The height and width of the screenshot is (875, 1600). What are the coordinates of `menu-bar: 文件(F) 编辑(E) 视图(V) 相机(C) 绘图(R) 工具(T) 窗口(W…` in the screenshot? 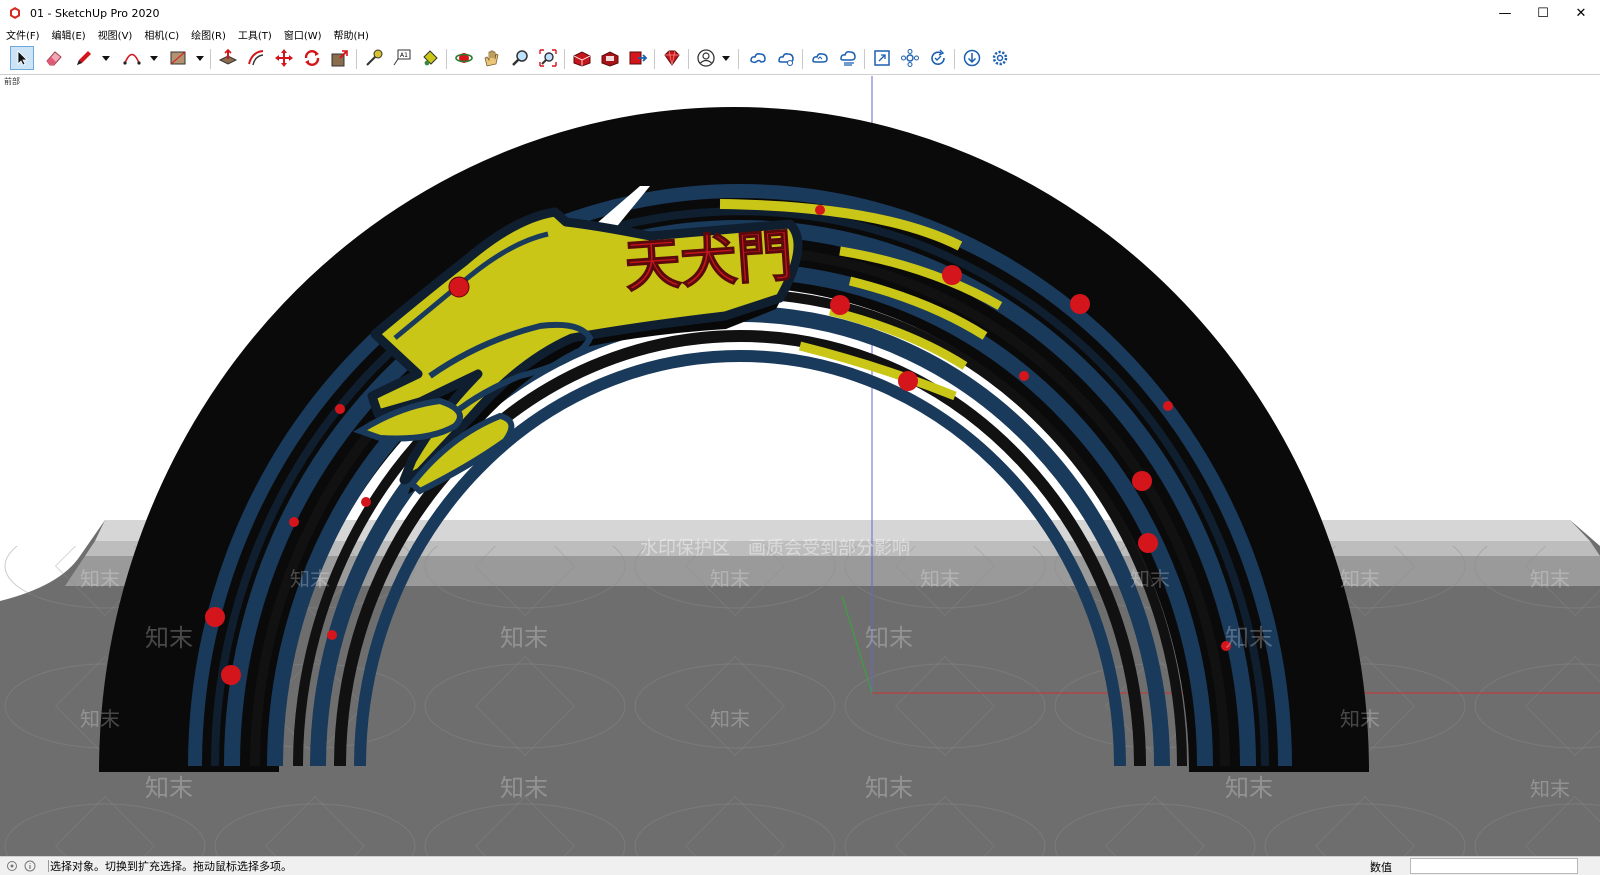 It's located at (800, 34).